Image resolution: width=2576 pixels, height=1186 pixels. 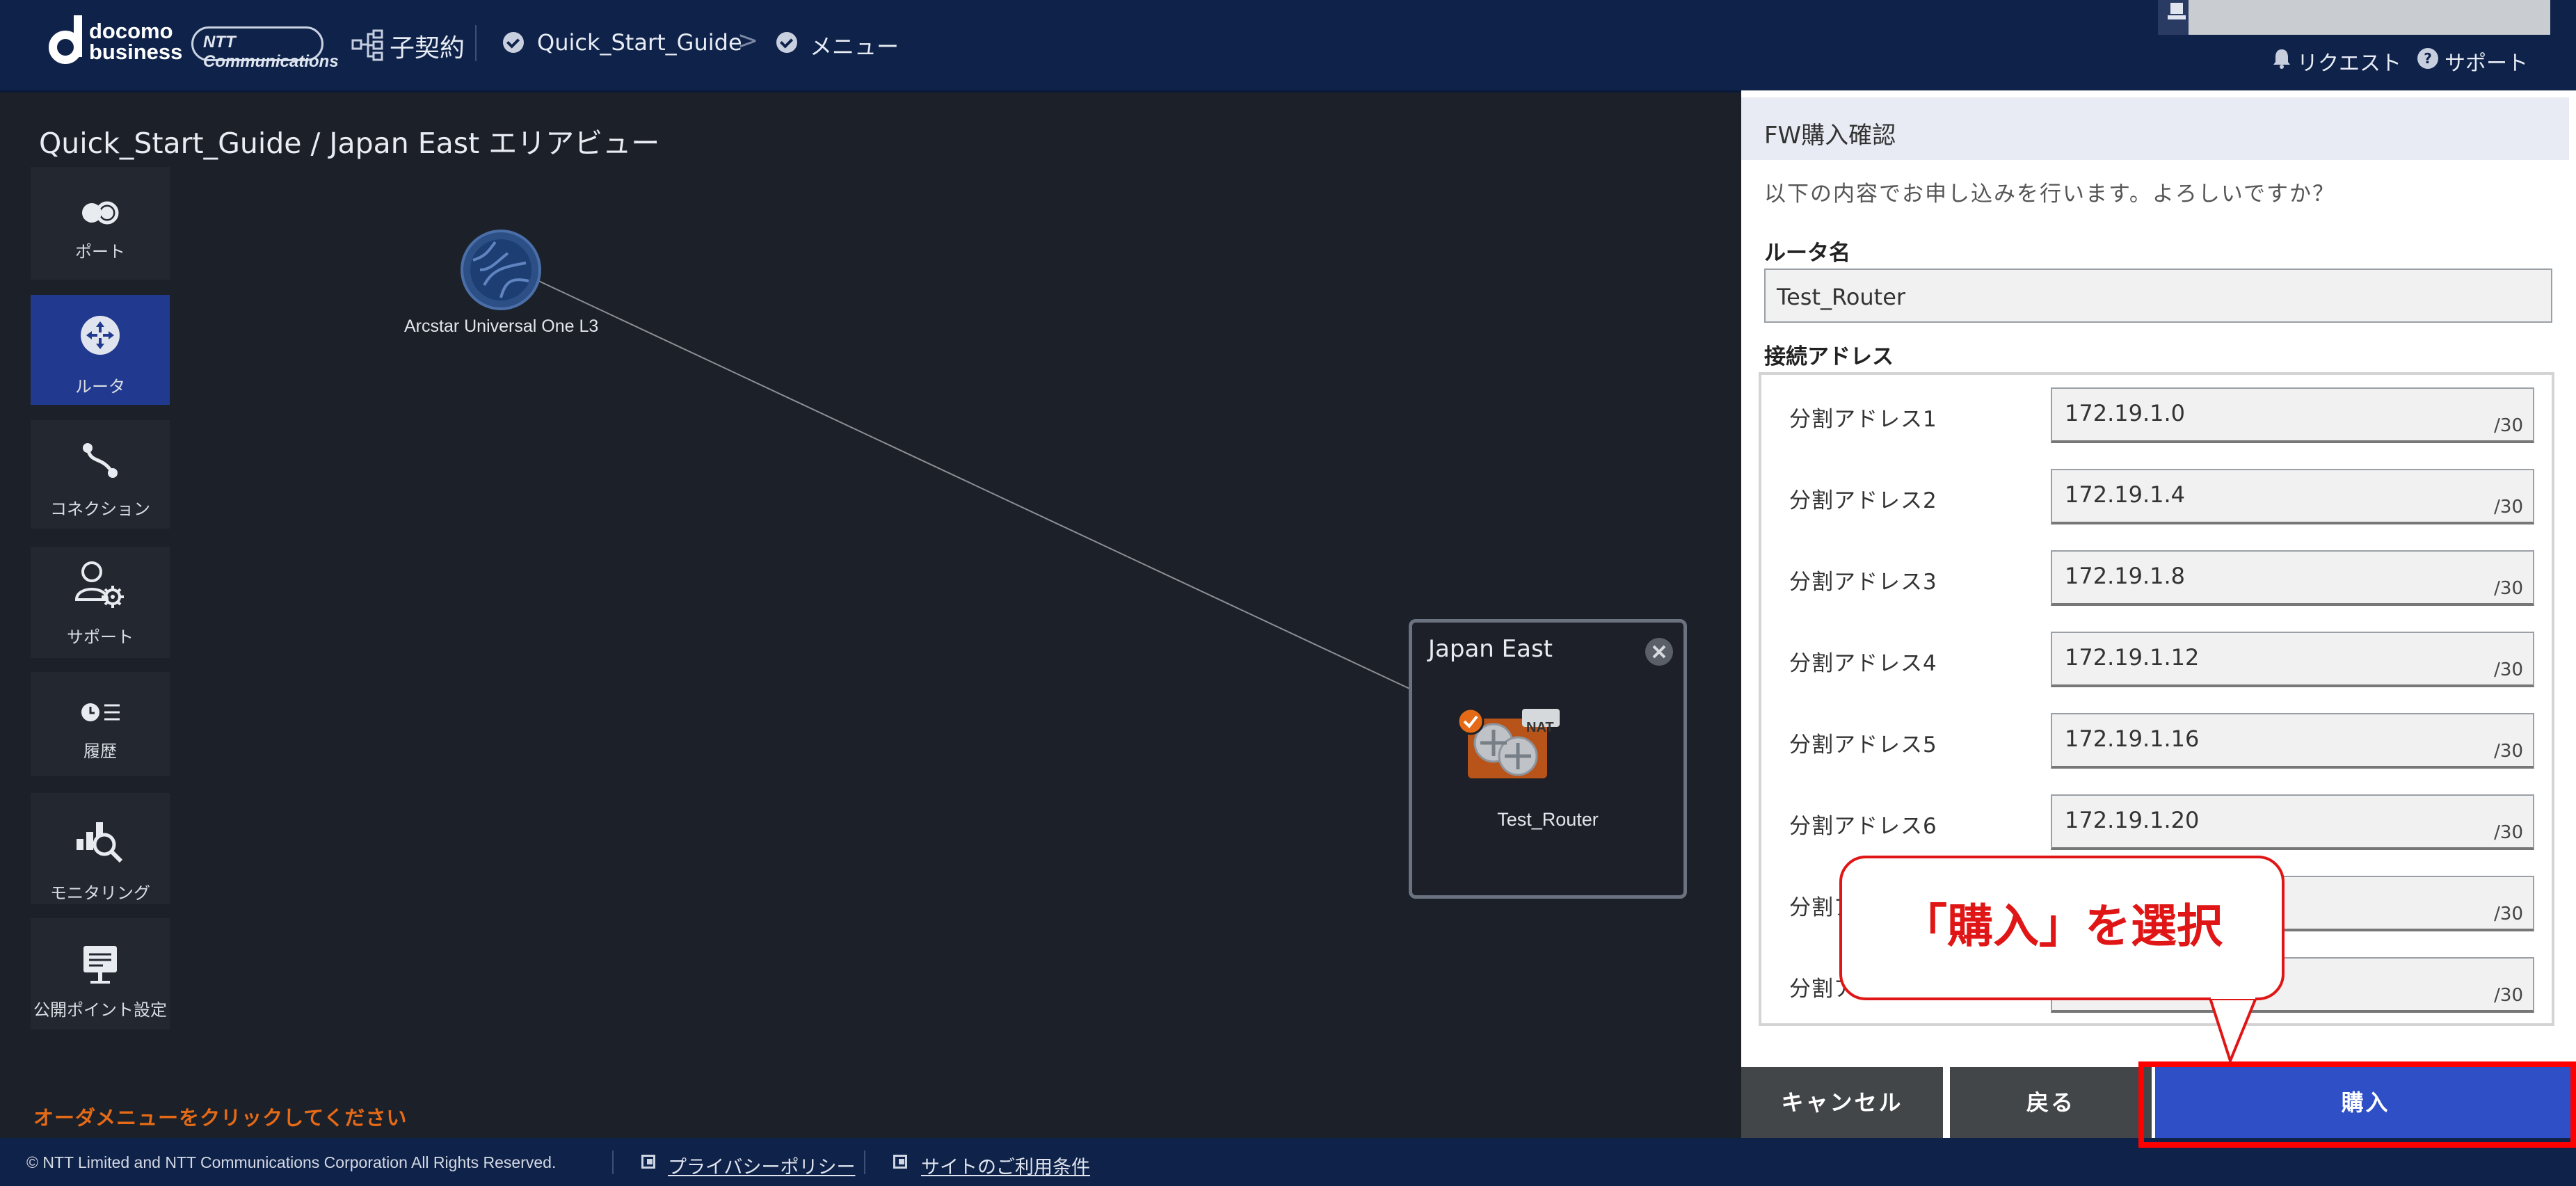 I want to click on region-title: Japan East, so click(x=1490, y=649).